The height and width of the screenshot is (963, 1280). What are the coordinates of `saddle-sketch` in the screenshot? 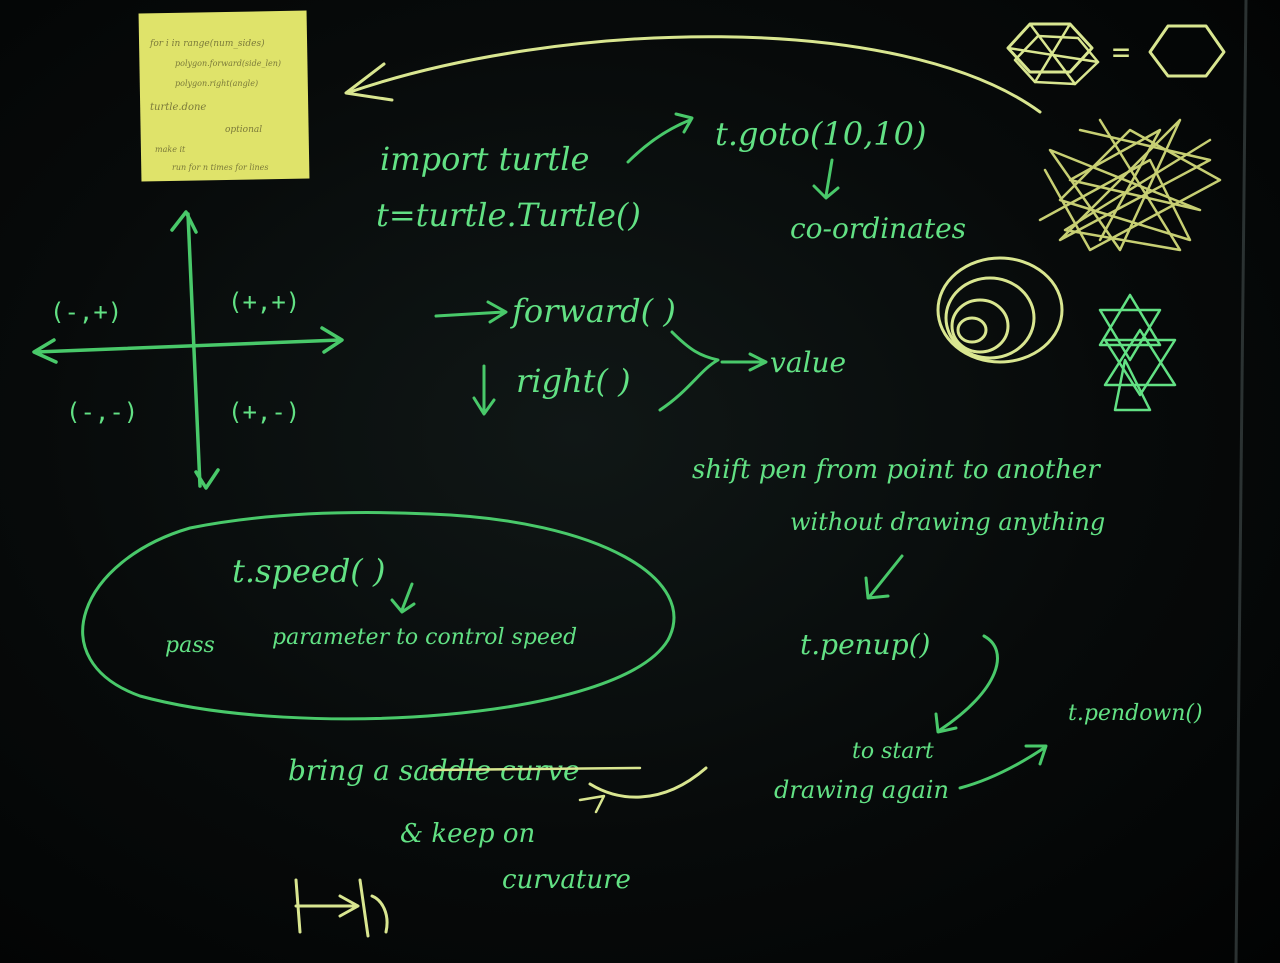 It's located at (341, 908).